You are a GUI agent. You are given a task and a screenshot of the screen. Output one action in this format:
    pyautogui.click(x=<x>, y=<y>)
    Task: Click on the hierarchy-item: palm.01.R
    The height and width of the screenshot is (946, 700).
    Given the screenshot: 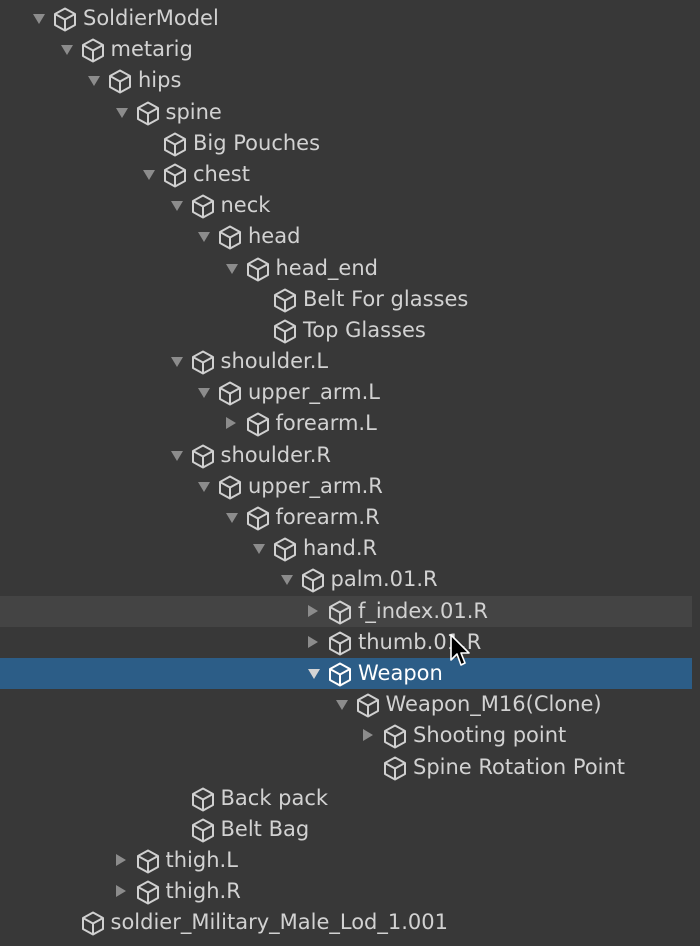 What is the action you would take?
    pyautogui.click(x=346, y=579)
    